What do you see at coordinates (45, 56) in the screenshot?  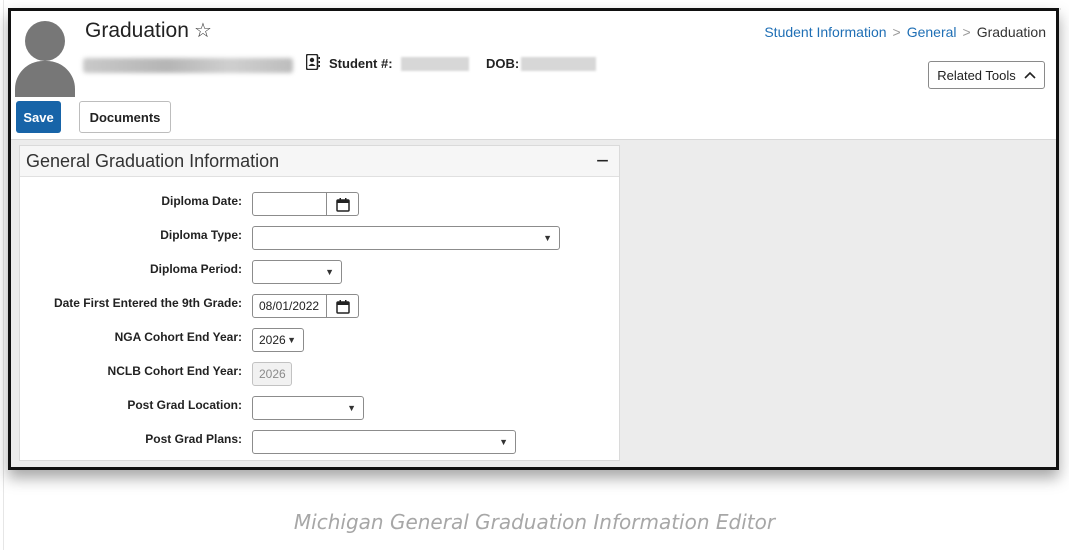 I see `avatar` at bounding box center [45, 56].